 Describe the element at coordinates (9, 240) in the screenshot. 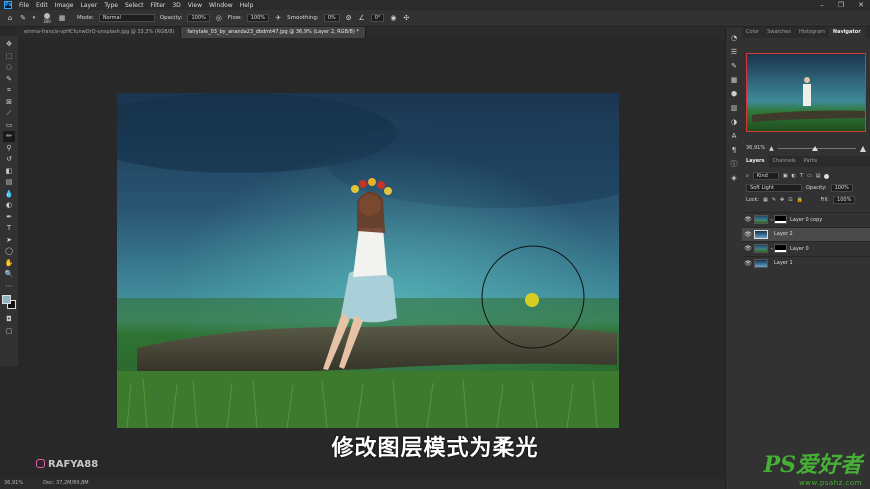

I see `path-select-tool-icon: ➤` at that location.